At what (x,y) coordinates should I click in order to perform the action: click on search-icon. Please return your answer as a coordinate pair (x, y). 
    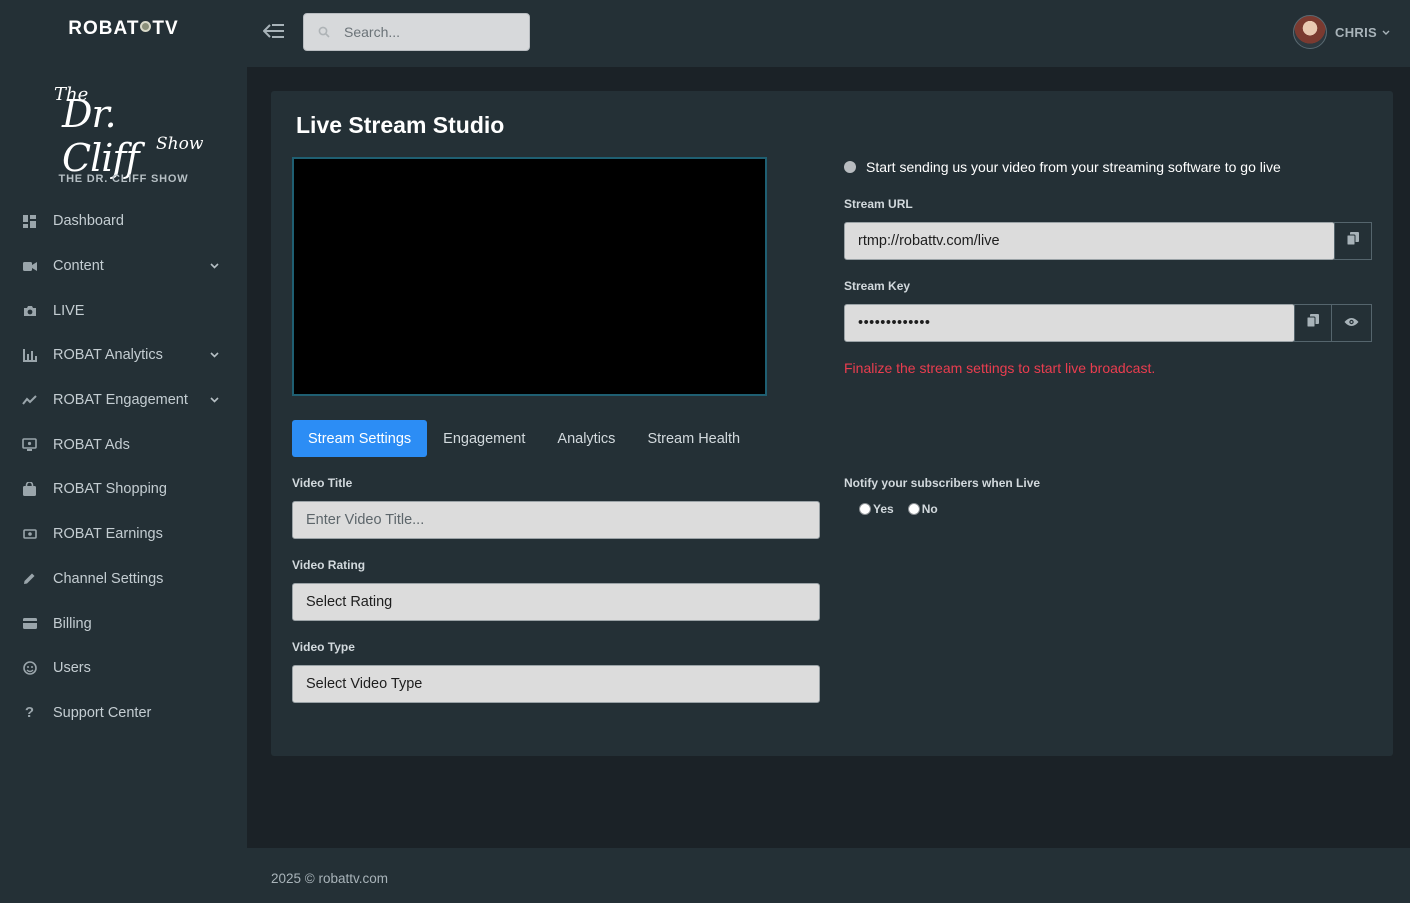
    Looking at the image, I should click on (324, 31).